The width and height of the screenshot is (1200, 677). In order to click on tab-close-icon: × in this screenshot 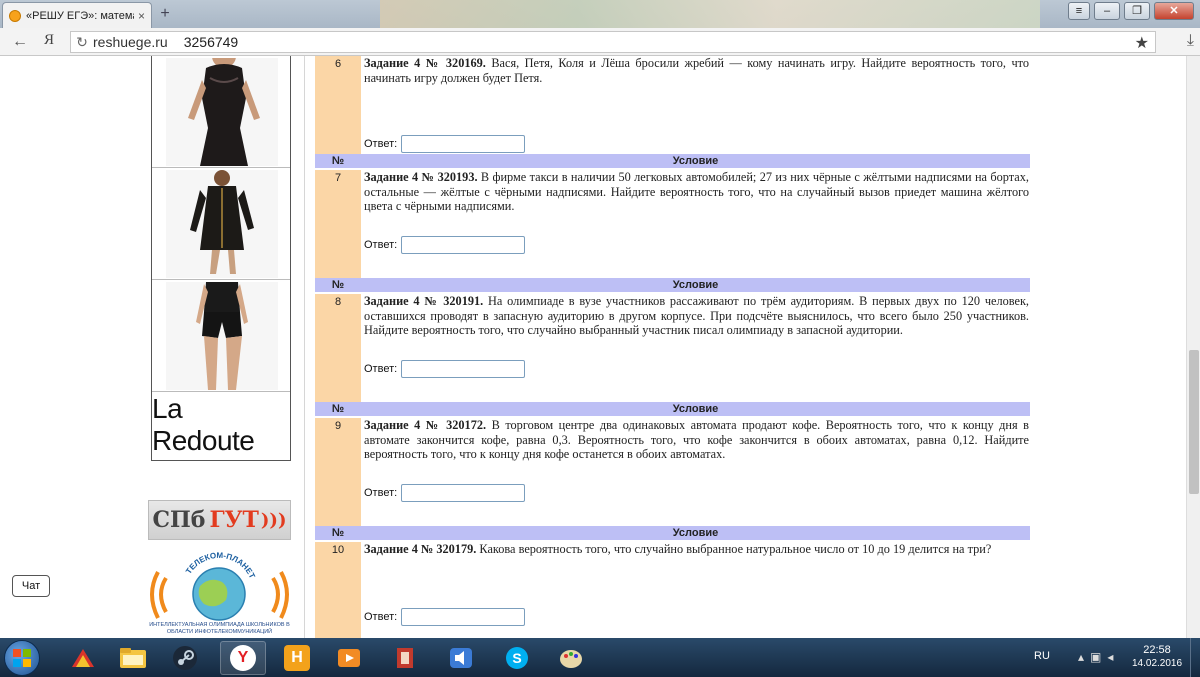, I will do `click(141, 16)`.